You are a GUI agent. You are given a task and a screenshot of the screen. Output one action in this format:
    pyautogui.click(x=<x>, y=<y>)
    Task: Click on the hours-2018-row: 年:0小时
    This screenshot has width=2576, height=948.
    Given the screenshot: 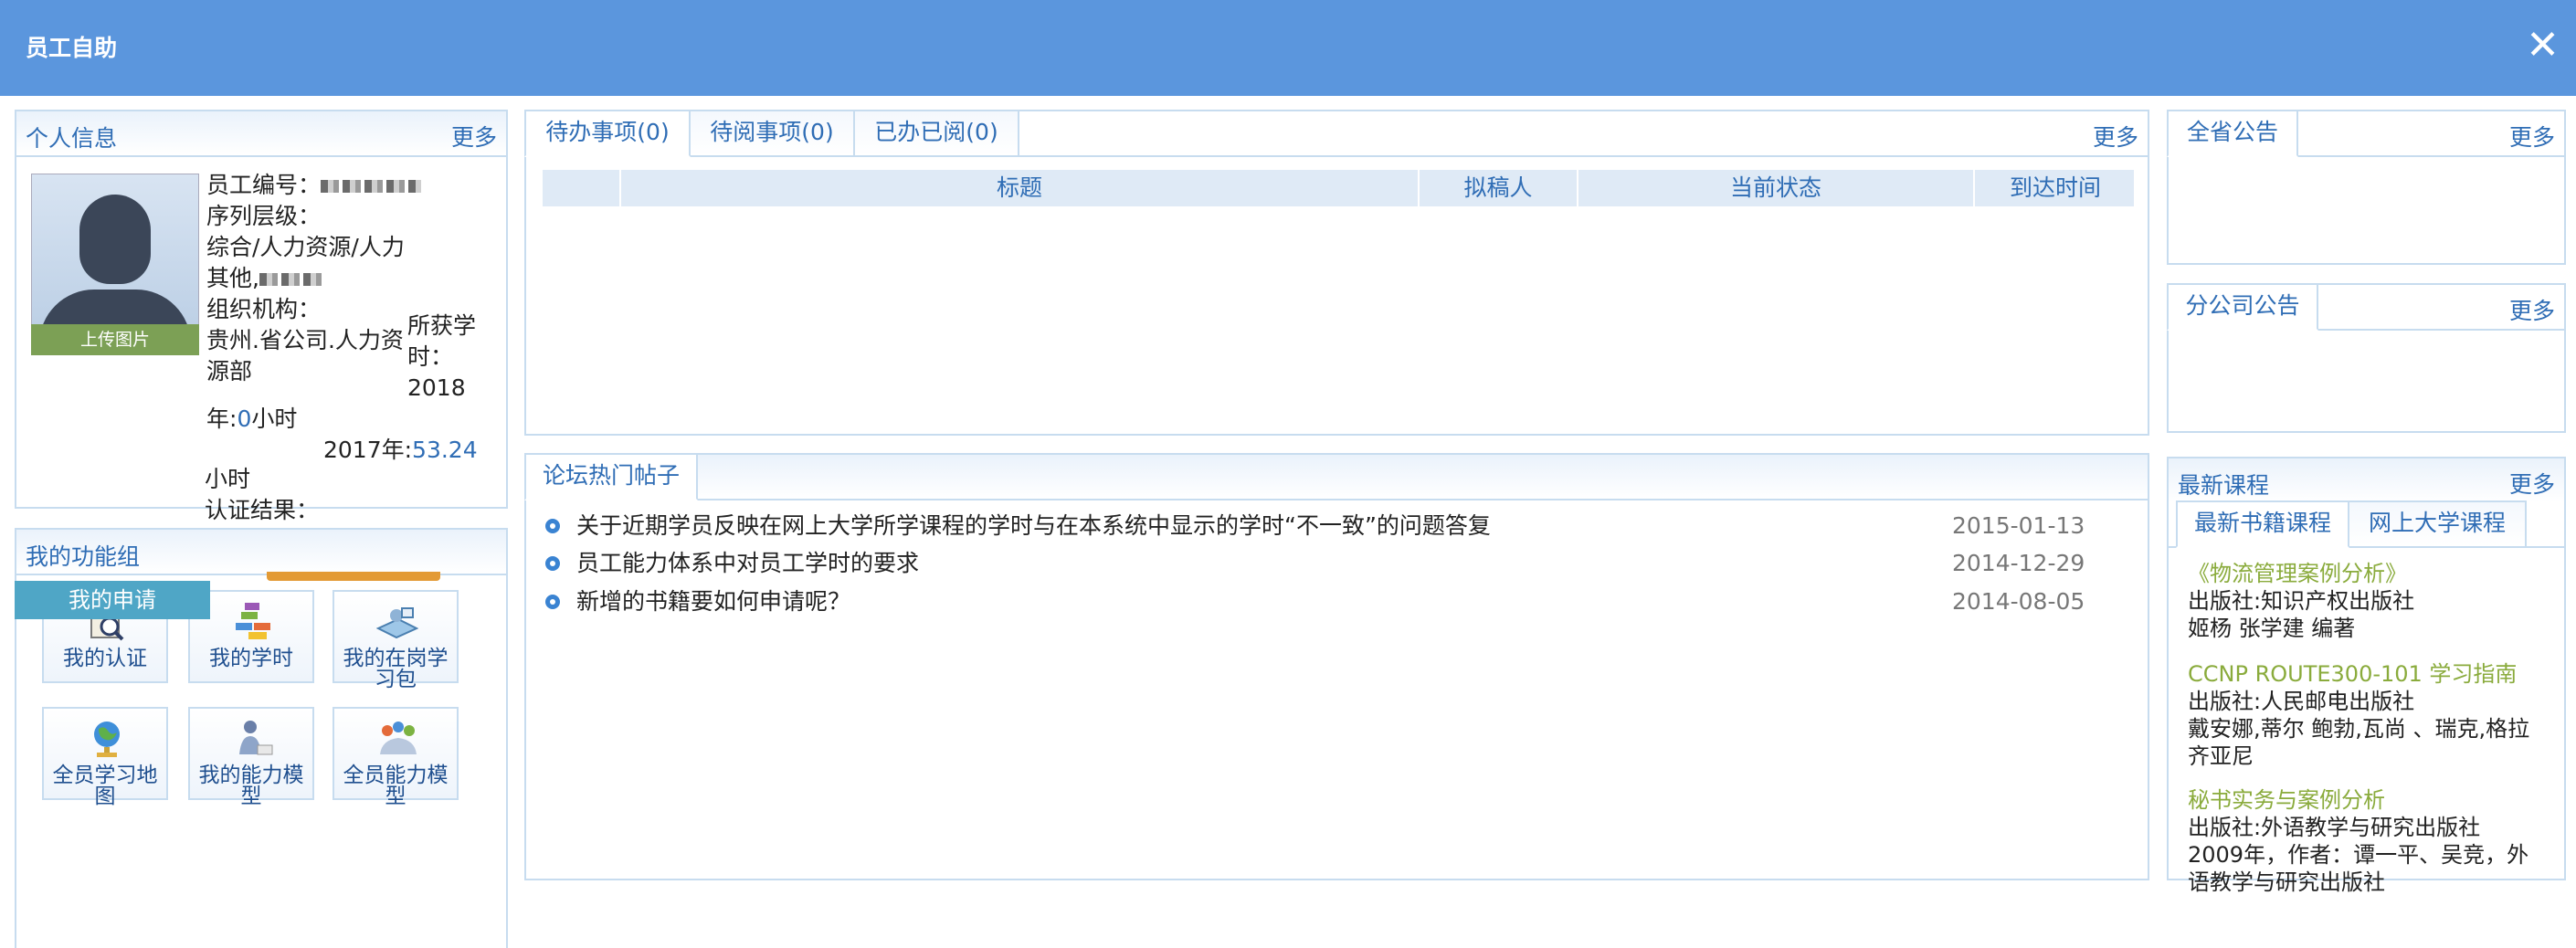 What is the action you would take?
    pyautogui.click(x=251, y=419)
    